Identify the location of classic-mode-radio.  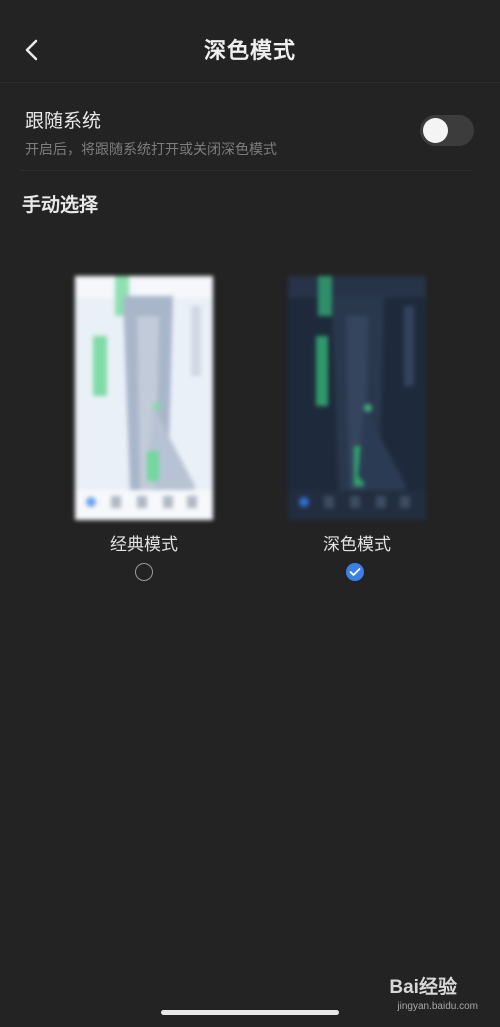
(144, 572).